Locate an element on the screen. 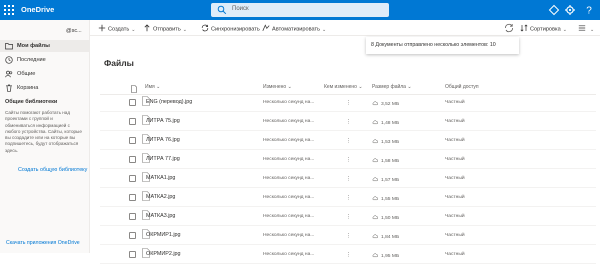  upload-button: Отправить ⌄ is located at coordinates (165, 28).